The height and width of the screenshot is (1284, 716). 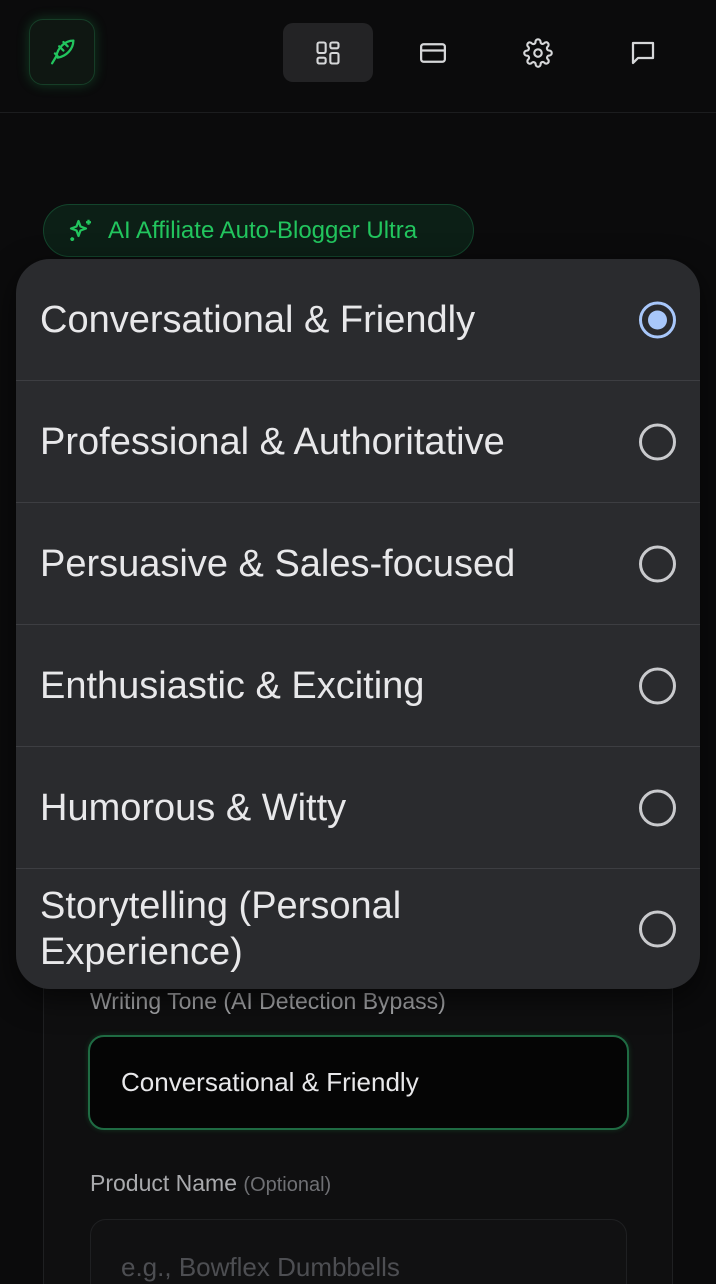 I want to click on app-logo, so click(x=62, y=52).